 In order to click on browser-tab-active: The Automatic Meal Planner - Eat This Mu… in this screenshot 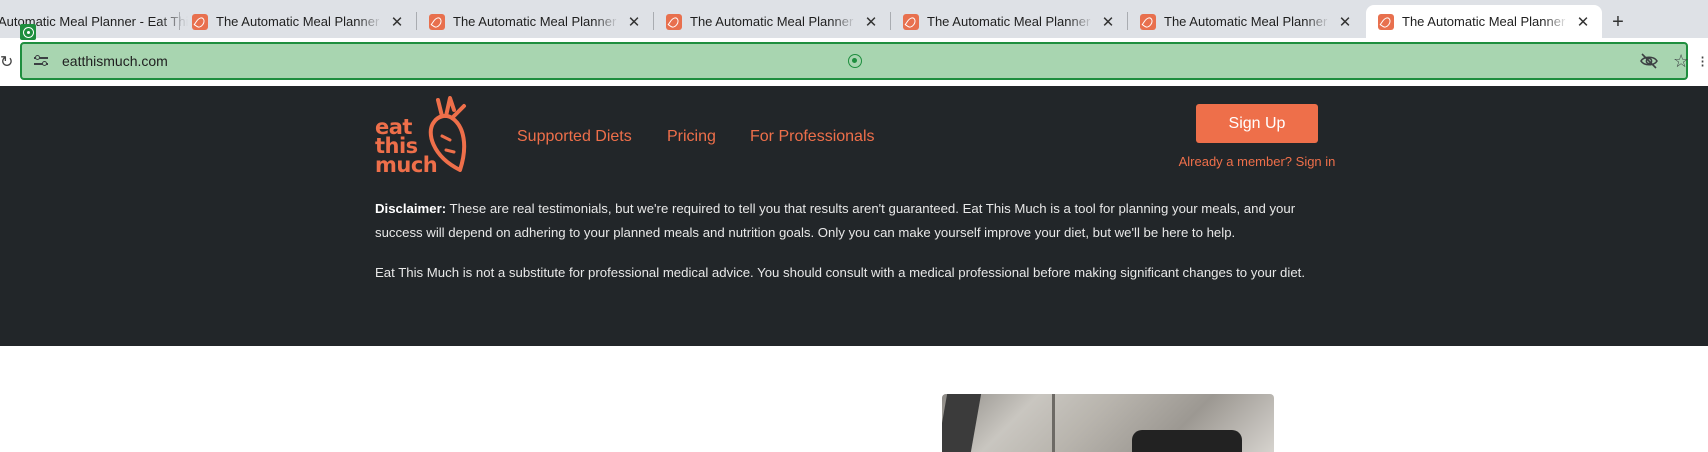, I will do `click(1484, 21)`.